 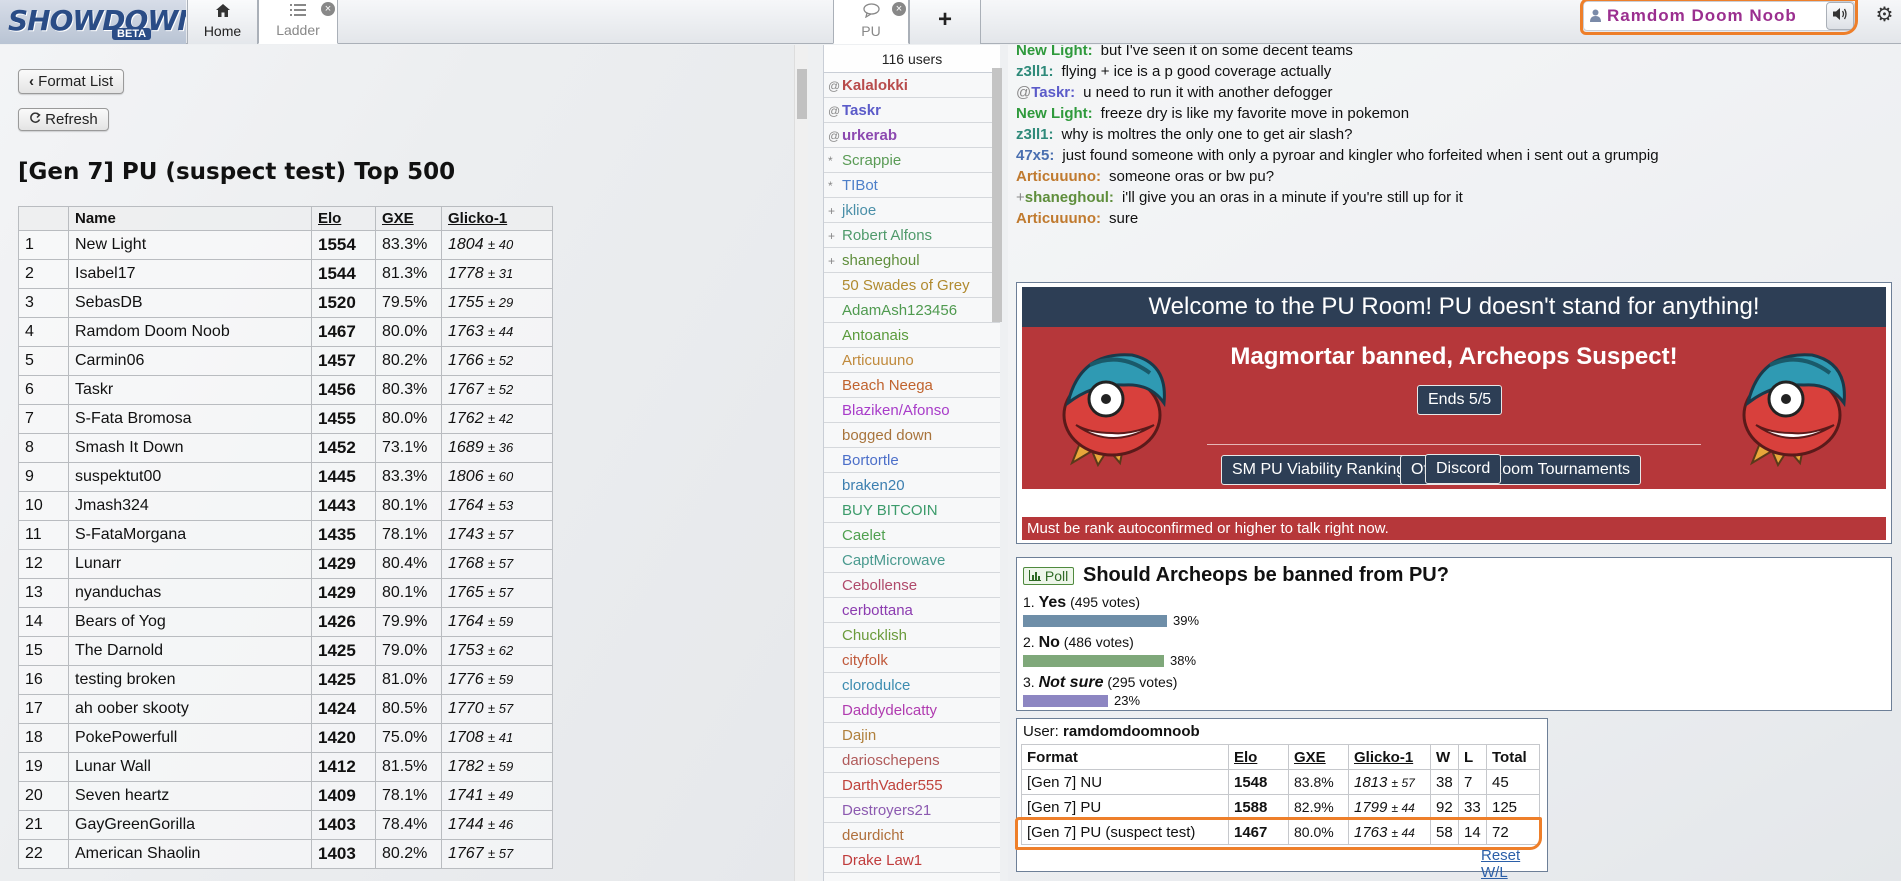 What do you see at coordinates (190, 651) in the screenshot?
I see `ladder-player-name: The Darnold` at bounding box center [190, 651].